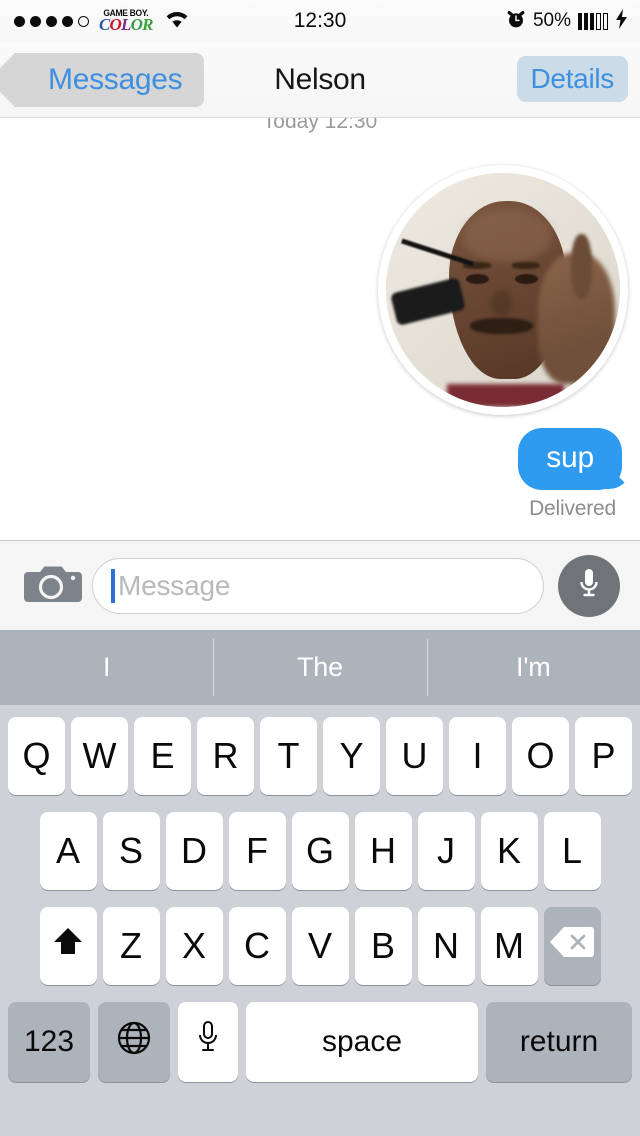 The image size is (640, 1136). I want to click on key-n: N, so click(446, 946).